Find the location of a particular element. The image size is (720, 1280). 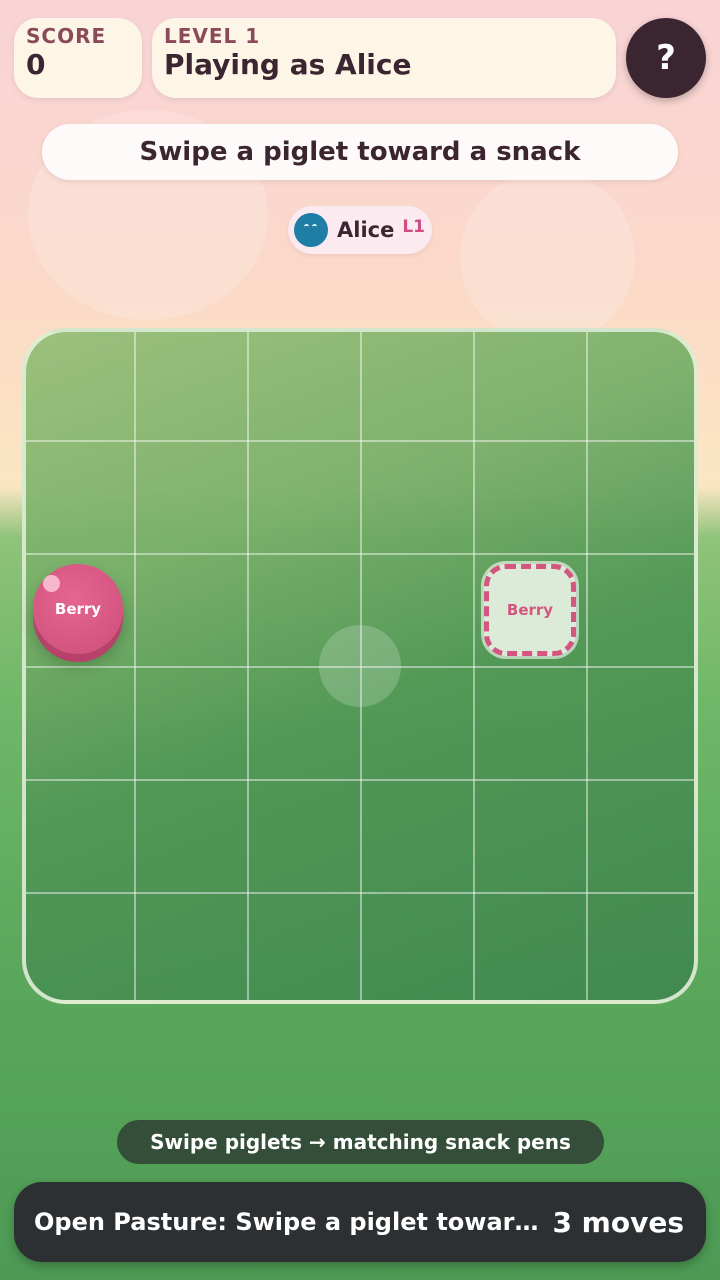

moves-counter: 3 moves is located at coordinates (618, 1222).